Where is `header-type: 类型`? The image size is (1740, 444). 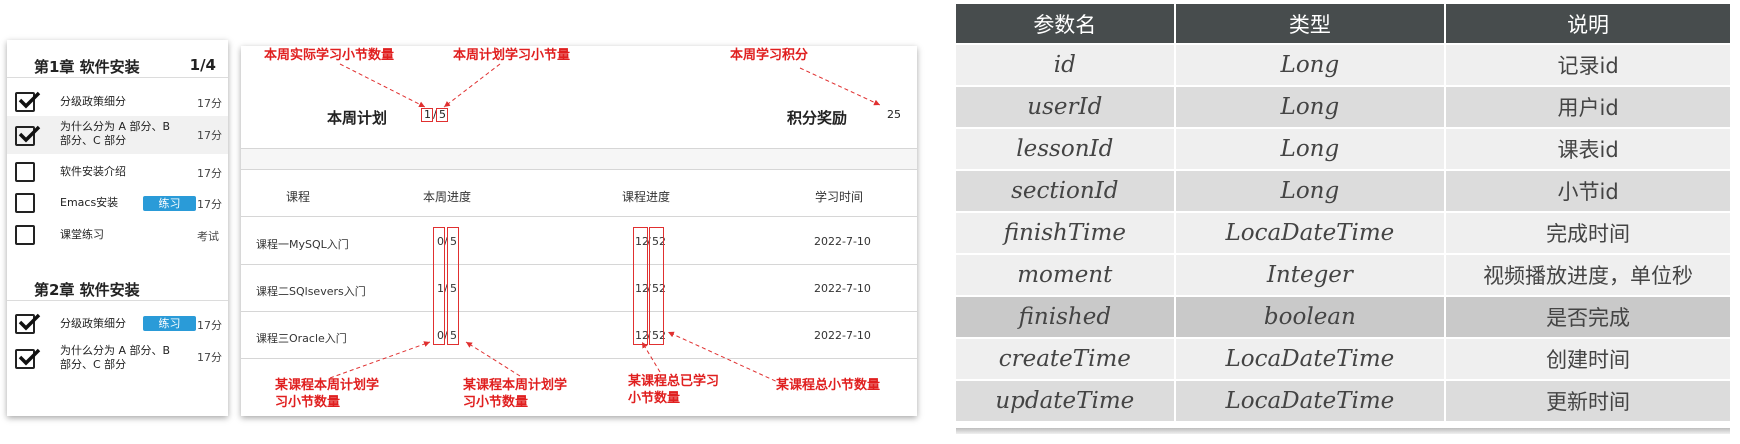 header-type: 类型 is located at coordinates (1310, 23).